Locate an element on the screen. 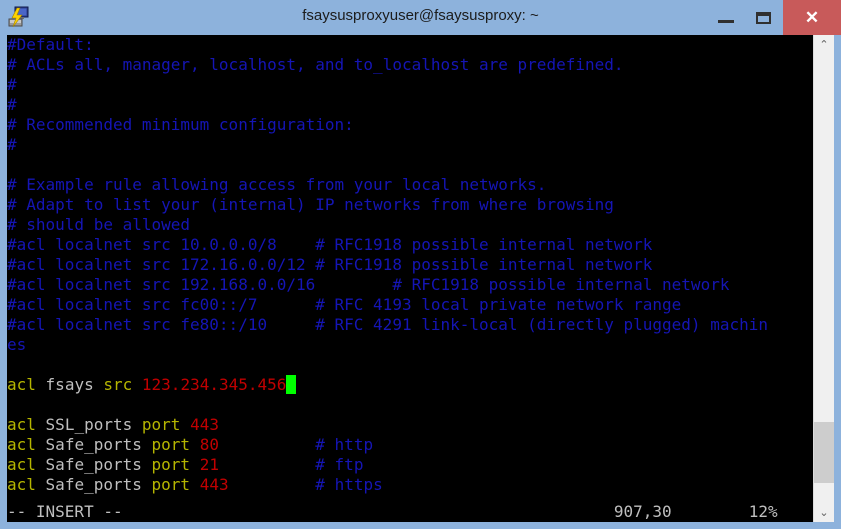 This screenshot has width=841, height=529. title-bar: fsaysusproxyuser@fsaysusproxy: ~ ✕ is located at coordinates (420, 17).